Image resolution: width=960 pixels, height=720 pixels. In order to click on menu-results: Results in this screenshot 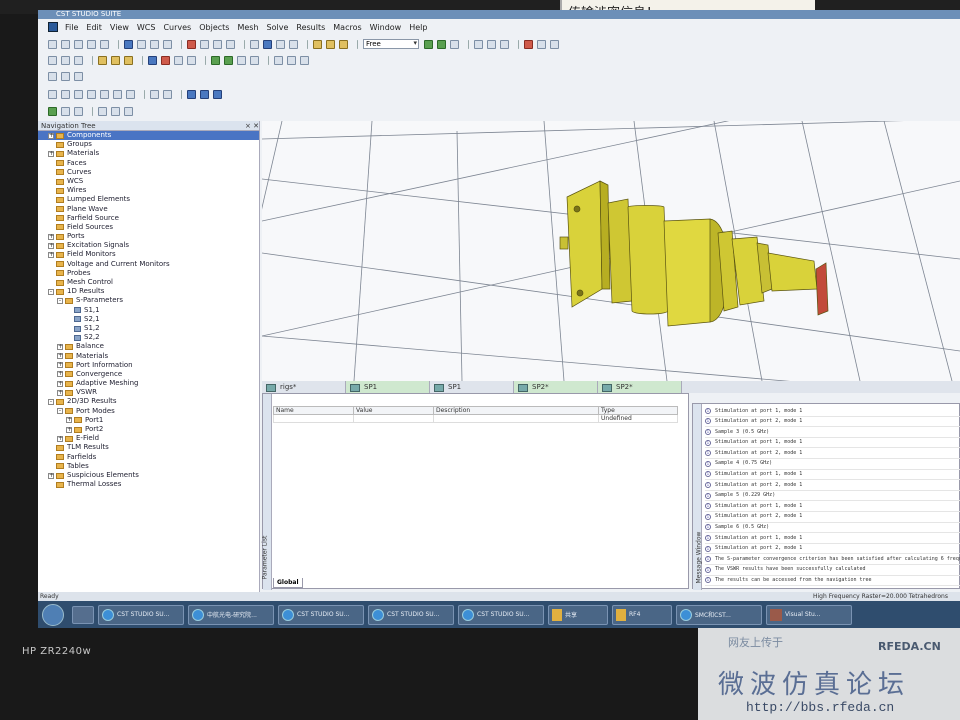, I will do `click(310, 27)`.